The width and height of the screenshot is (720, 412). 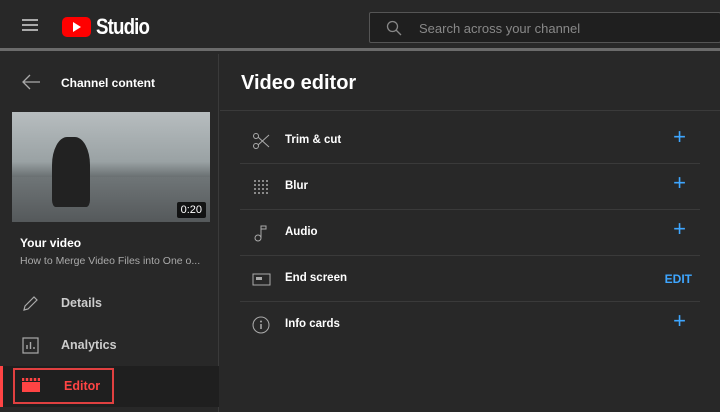 What do you see at coordinates (30, 345) in the screenshot?
I see `analytics-icon` at bounding box center [30, 345].